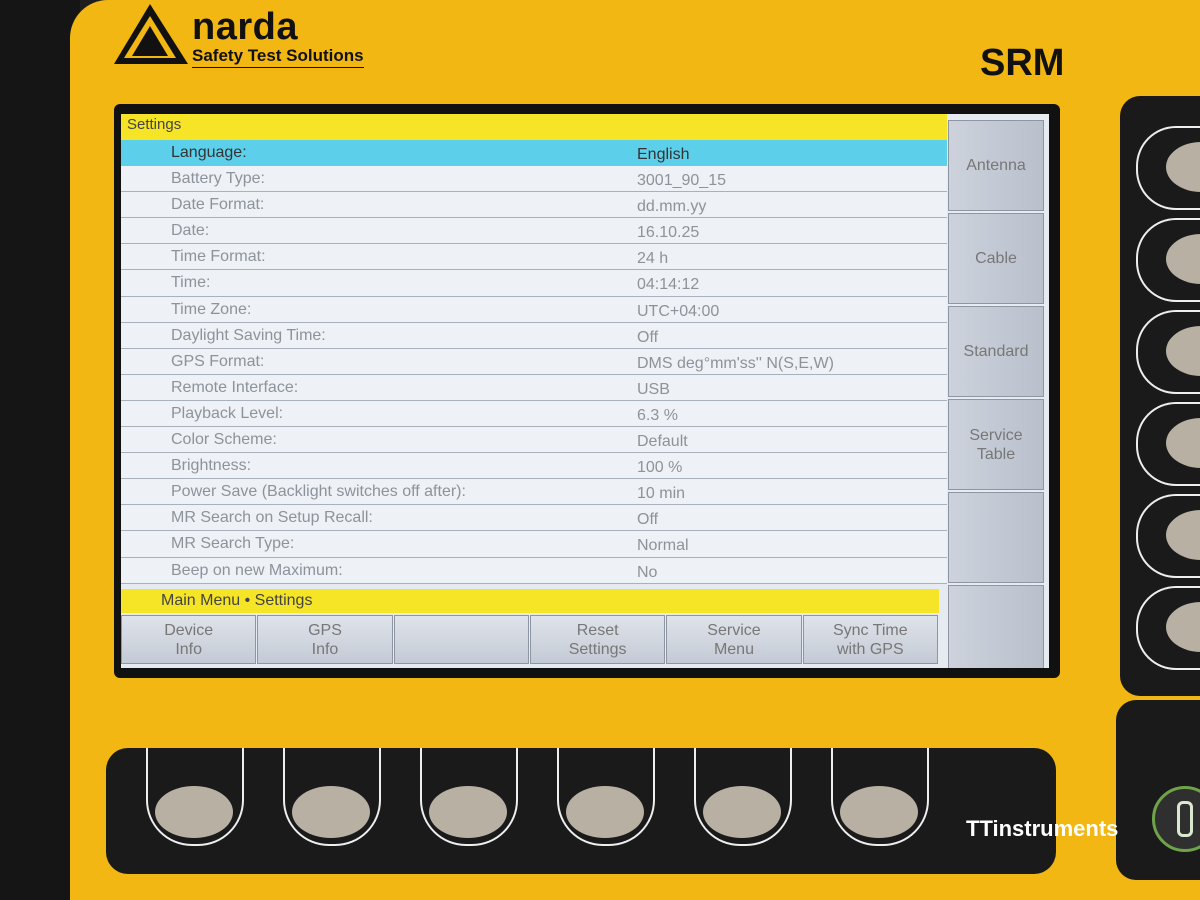 Image resolution: width=1200 pixels, height=900 pixels. I want to click on settings-row: Time: 04:14:12, so click(534, 283).